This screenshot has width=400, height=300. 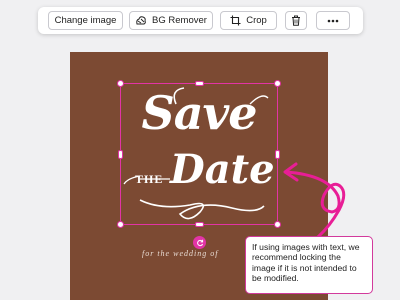 I want to click on resize-handle-left, so click(x=120, y=154).